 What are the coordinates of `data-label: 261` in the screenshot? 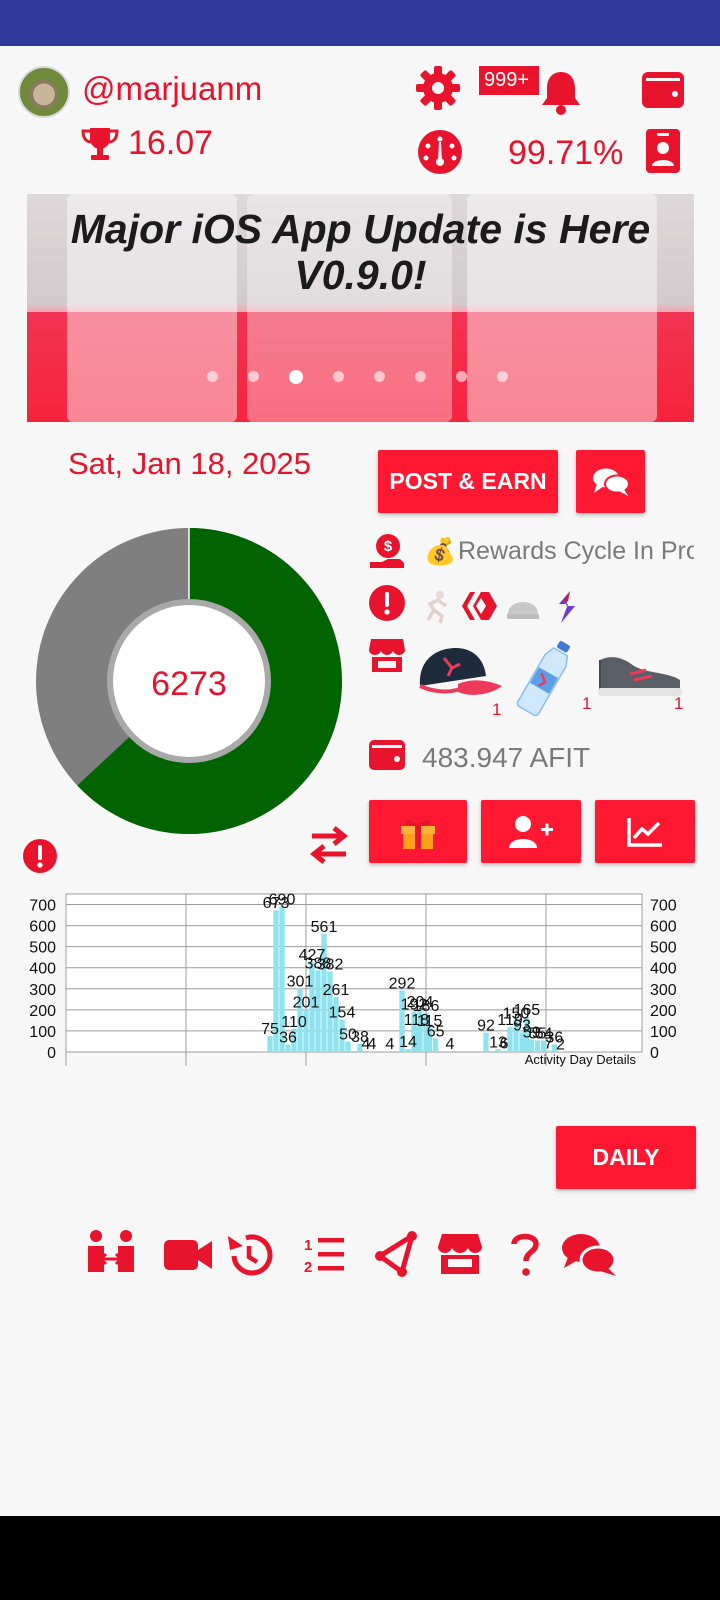 It's located at (336, 990).